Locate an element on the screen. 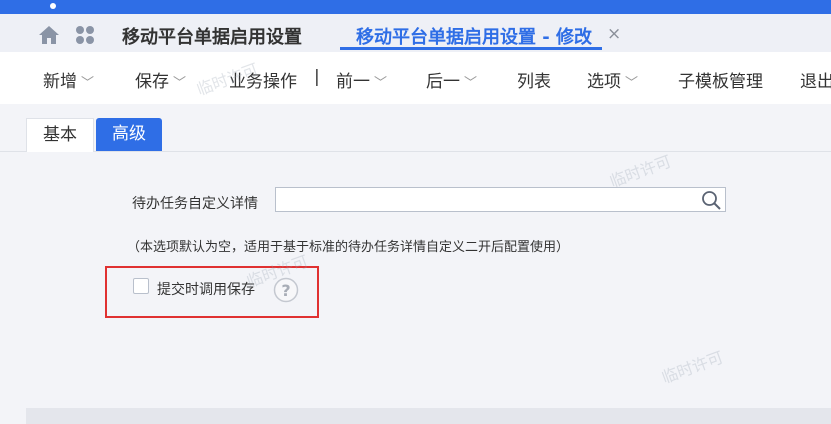 The image size is (831, 424). tab-advanced: 高级 is located at coordinates (129, 134).